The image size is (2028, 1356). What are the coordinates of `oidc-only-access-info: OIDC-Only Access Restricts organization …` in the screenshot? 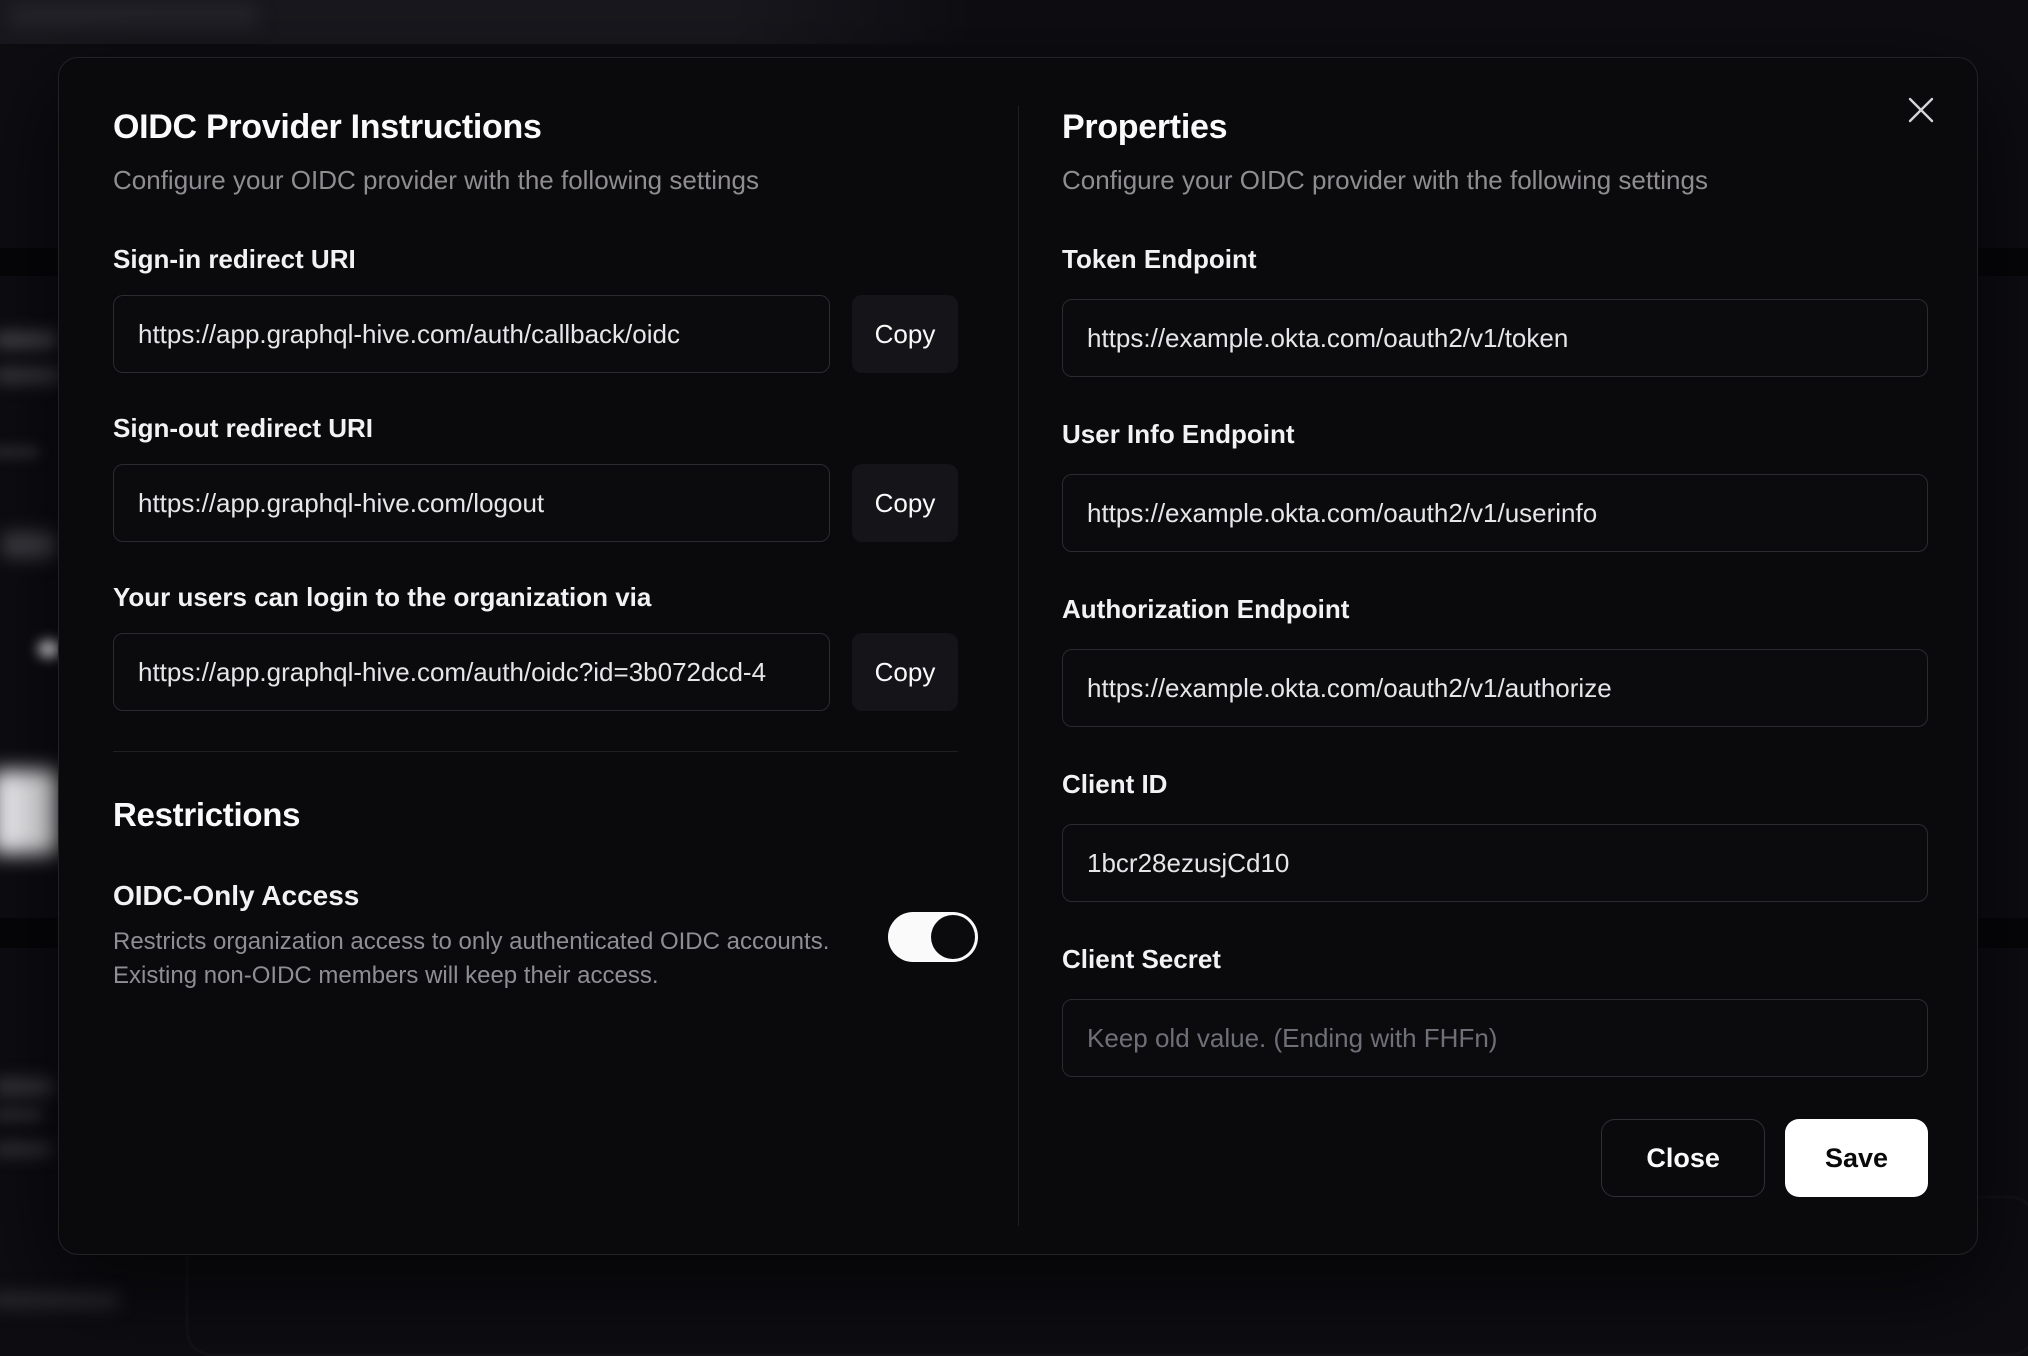 It's located at (471, 936).